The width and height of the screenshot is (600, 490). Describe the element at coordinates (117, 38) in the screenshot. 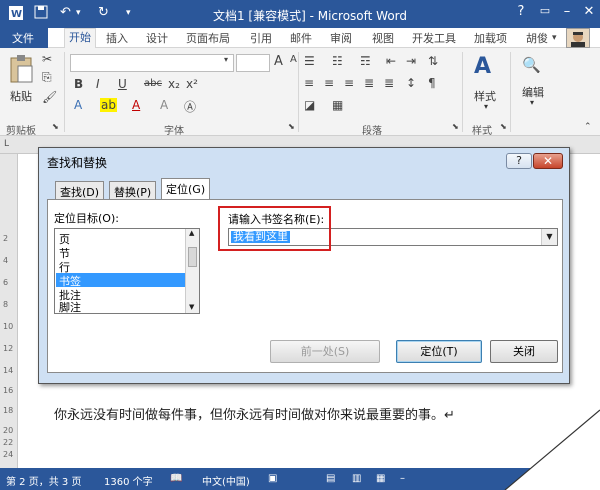

I see `tab-insert: 插入` at that location.